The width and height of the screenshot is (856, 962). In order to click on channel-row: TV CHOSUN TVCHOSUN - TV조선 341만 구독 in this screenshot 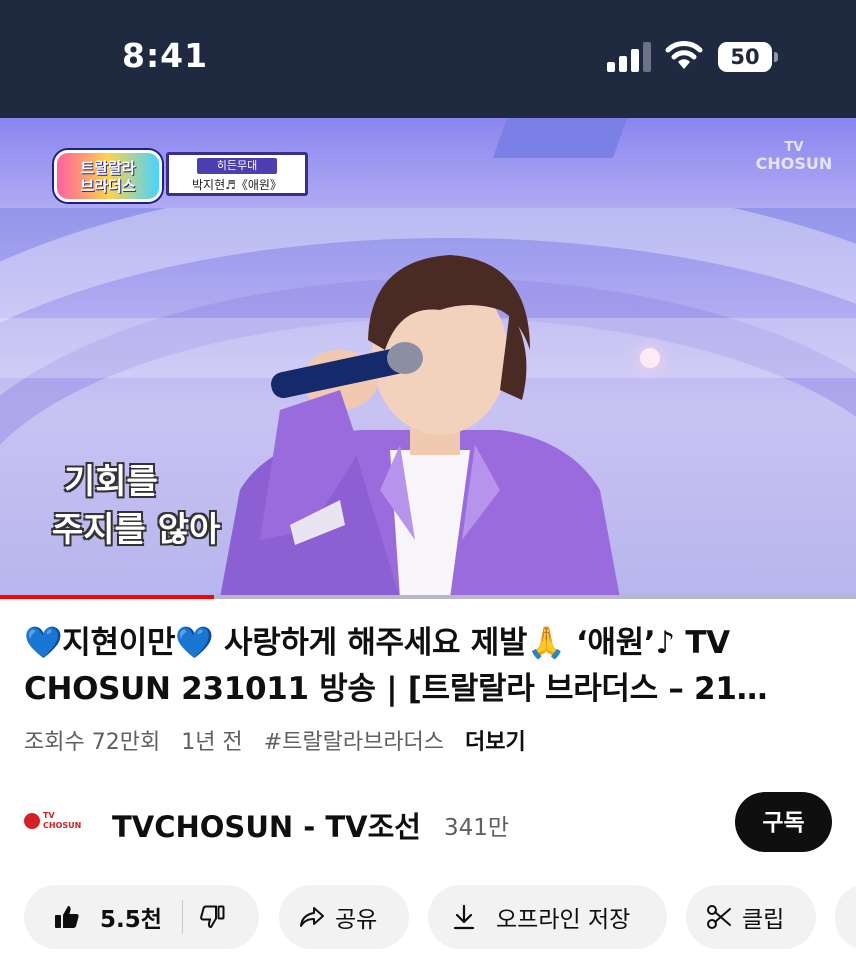, I will do `click(428, 822)`.